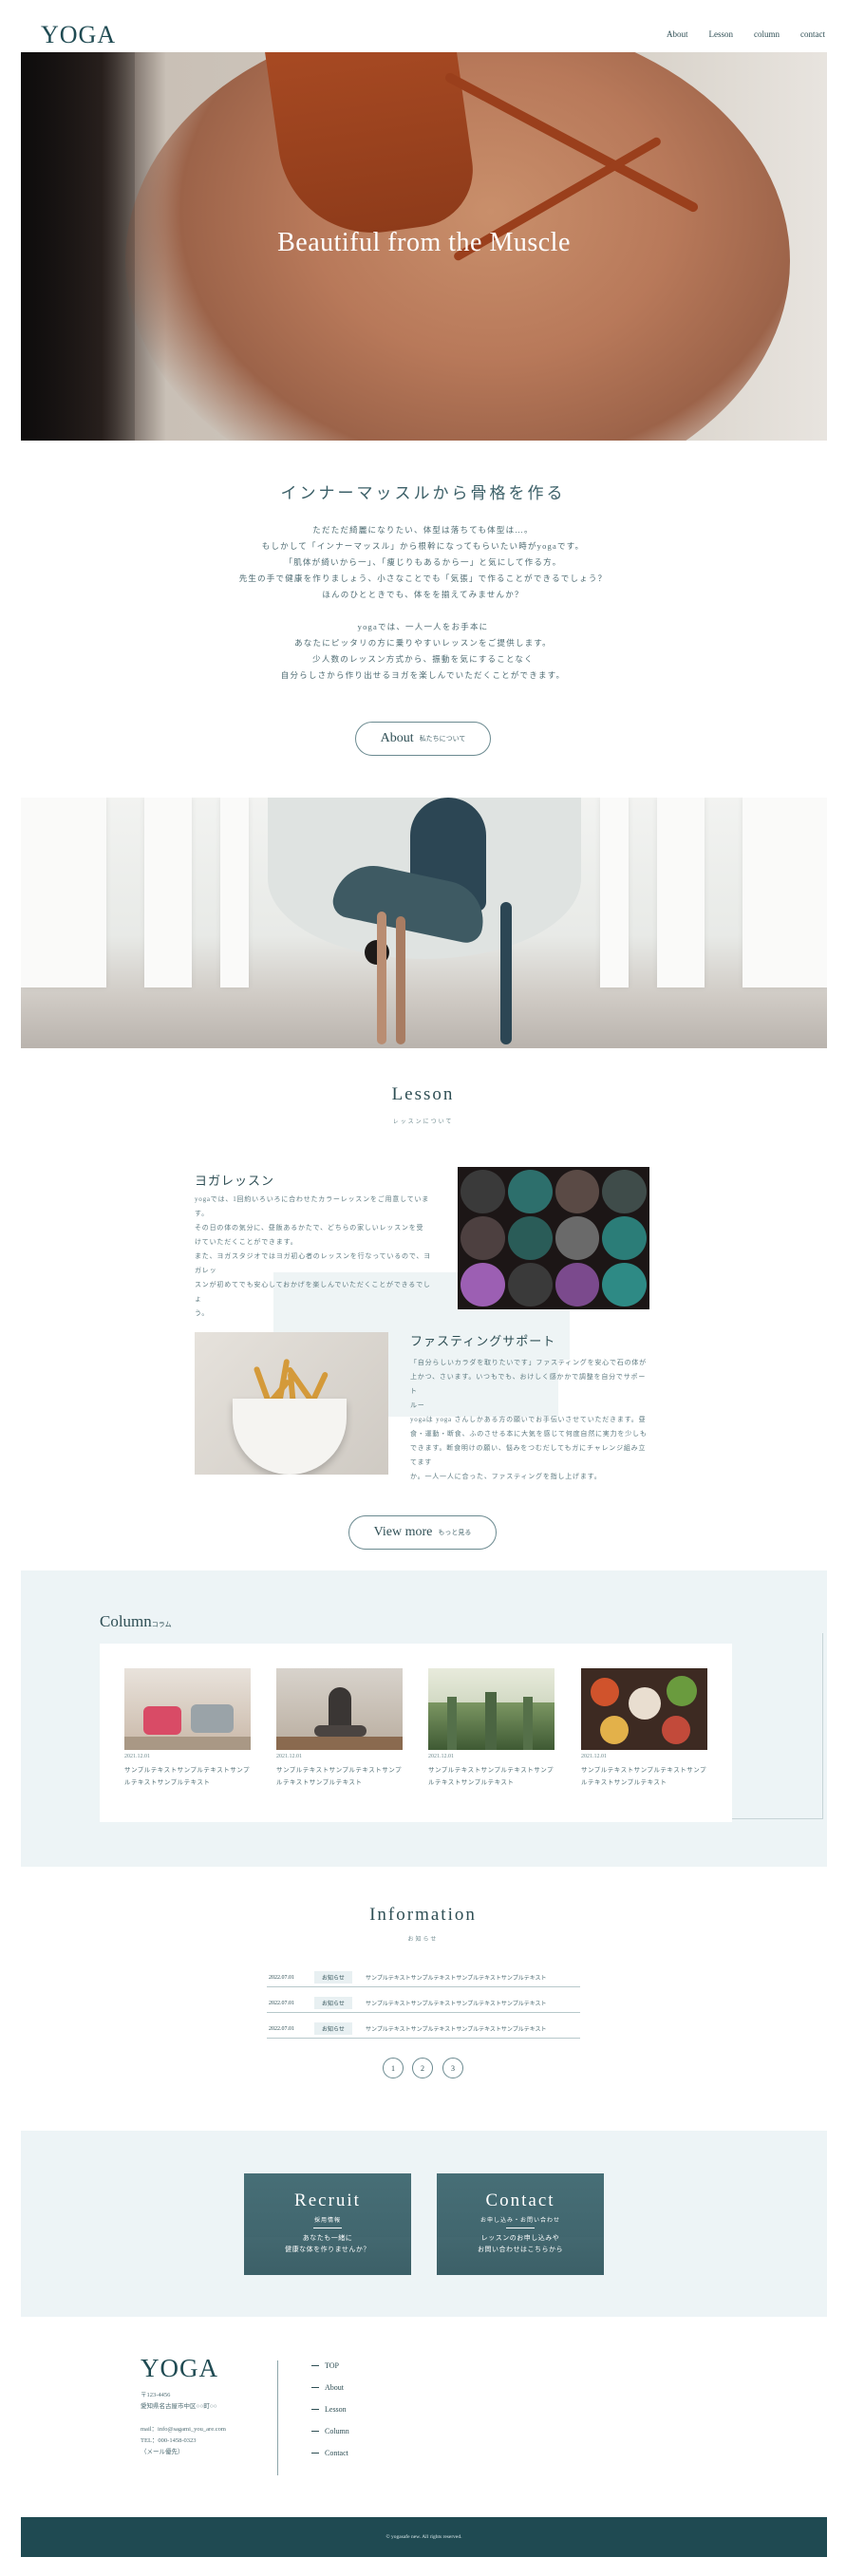 This screenshot has width=846, height=2576. Describe the element at coordinates (126, 1621) in the screenshot. I see `column-title-text: Column` at that location.